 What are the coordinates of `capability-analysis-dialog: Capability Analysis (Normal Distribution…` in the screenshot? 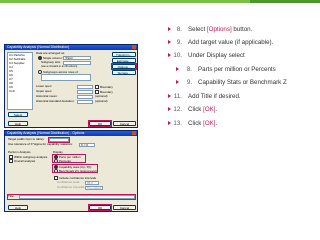 It's located at (71, 86).